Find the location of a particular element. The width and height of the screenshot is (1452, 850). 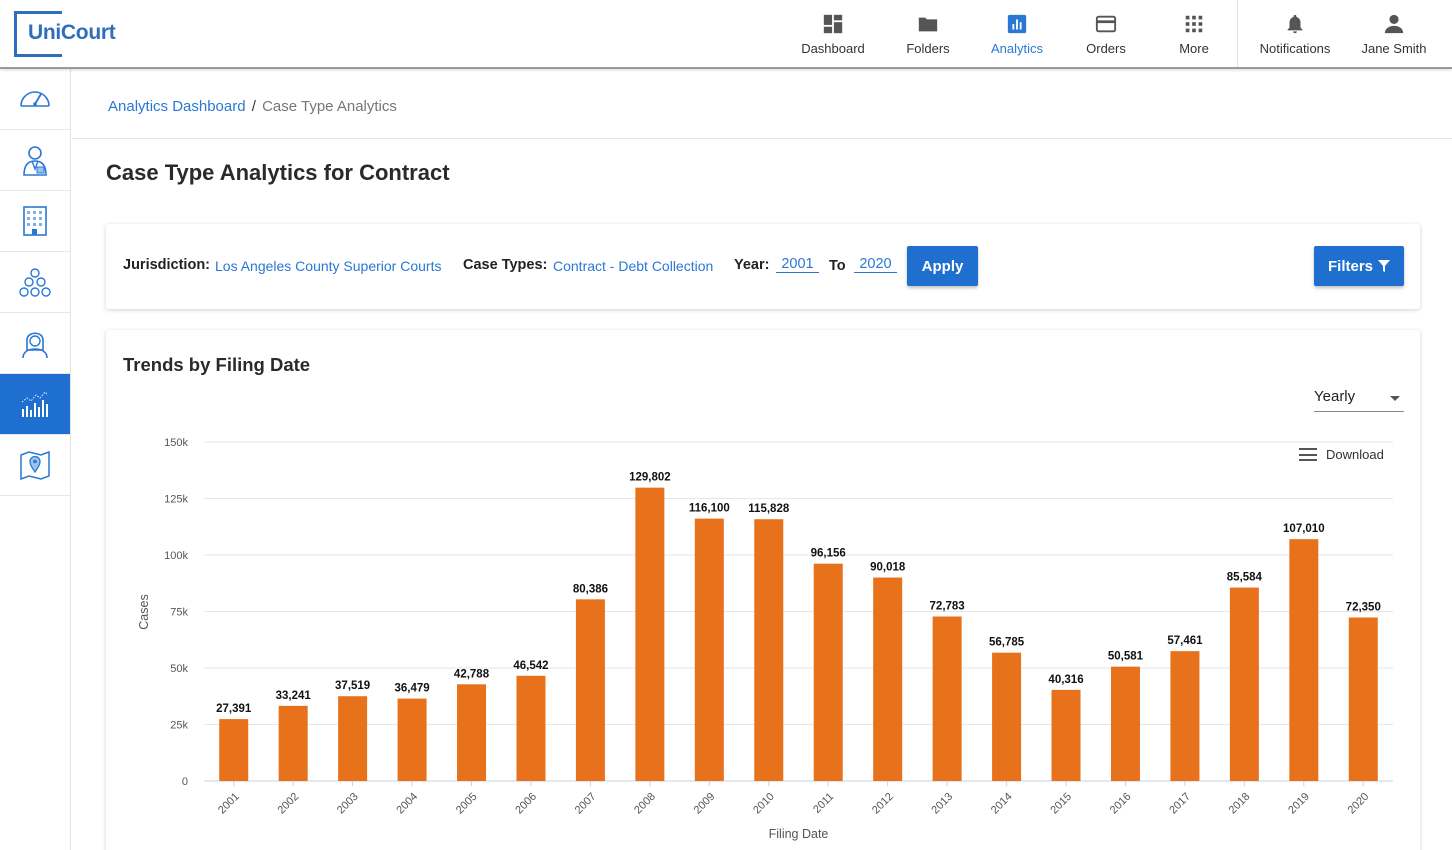

data-label: 36,479 is located at coordinates (411, 689).